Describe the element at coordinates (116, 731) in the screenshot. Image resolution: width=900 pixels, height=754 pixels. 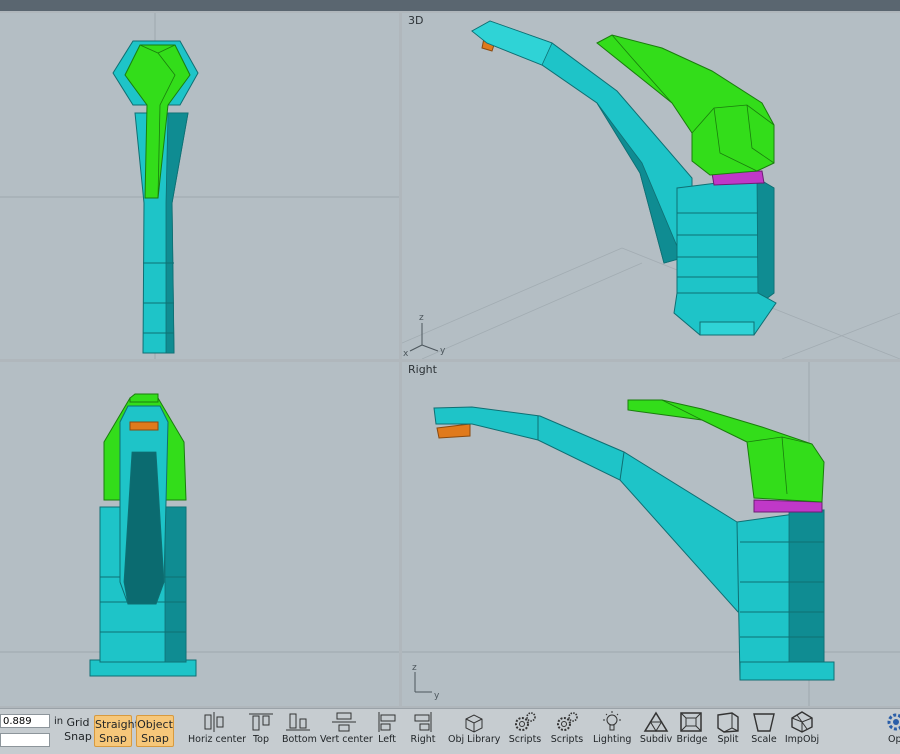
I see `straight-snap-button: Straight Snap` at that location.